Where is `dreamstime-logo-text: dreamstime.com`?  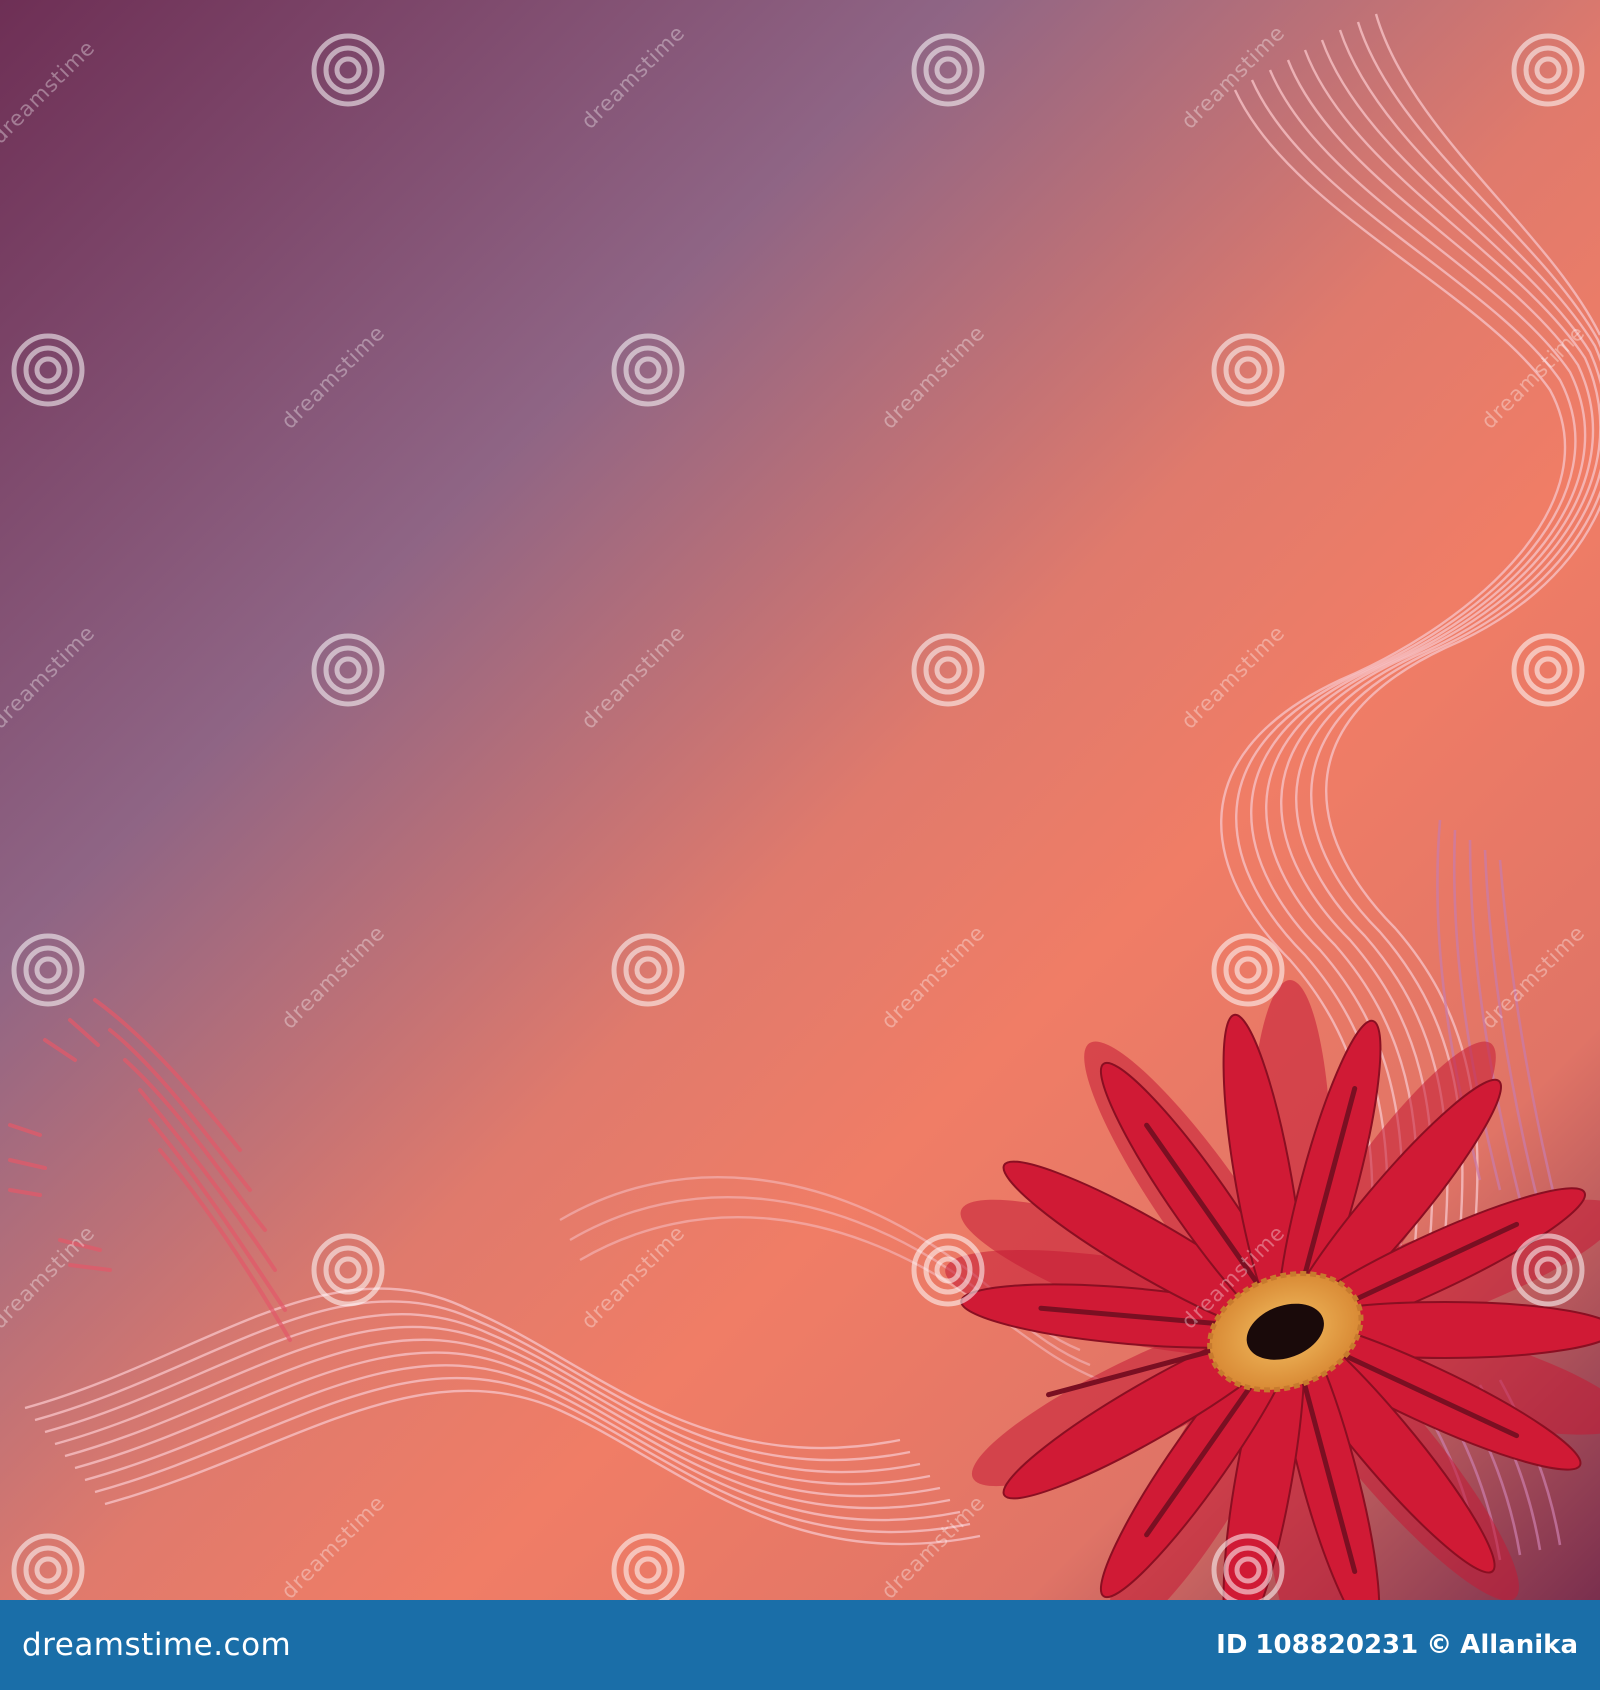
dreamstime-logo-text: dreamstime.com is located at coordinates (156, 1645).